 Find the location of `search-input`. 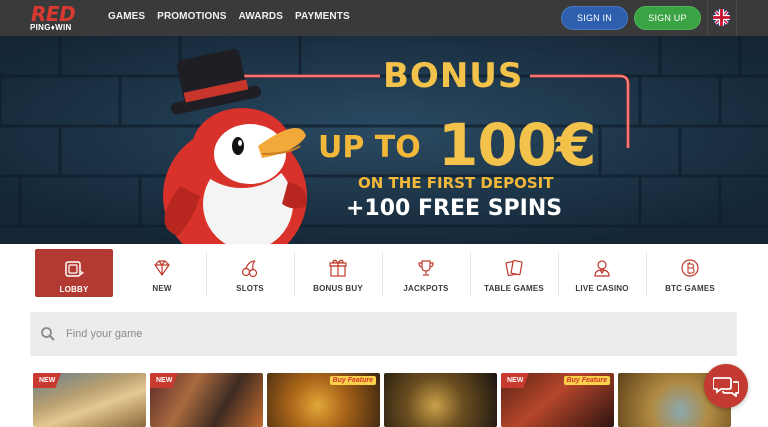

search-input is located at coordinates (366, 334).